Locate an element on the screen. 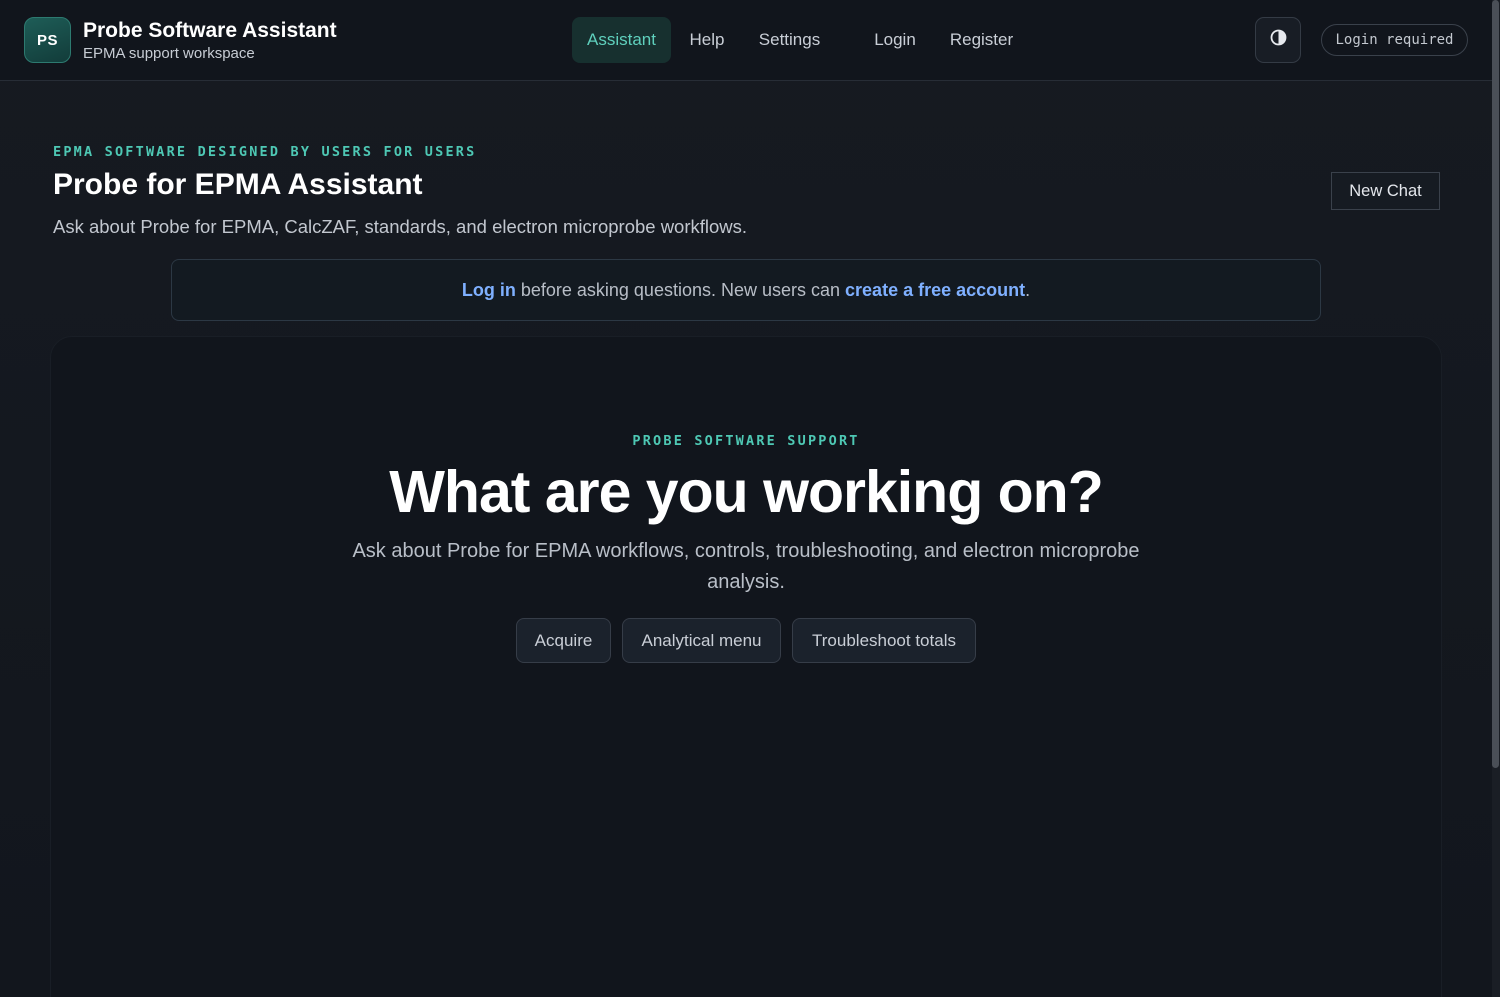 The width and height of the screenshot is (1500, 997). app-subtitle: EPMA support workspace is located at coordinates (169, 53).